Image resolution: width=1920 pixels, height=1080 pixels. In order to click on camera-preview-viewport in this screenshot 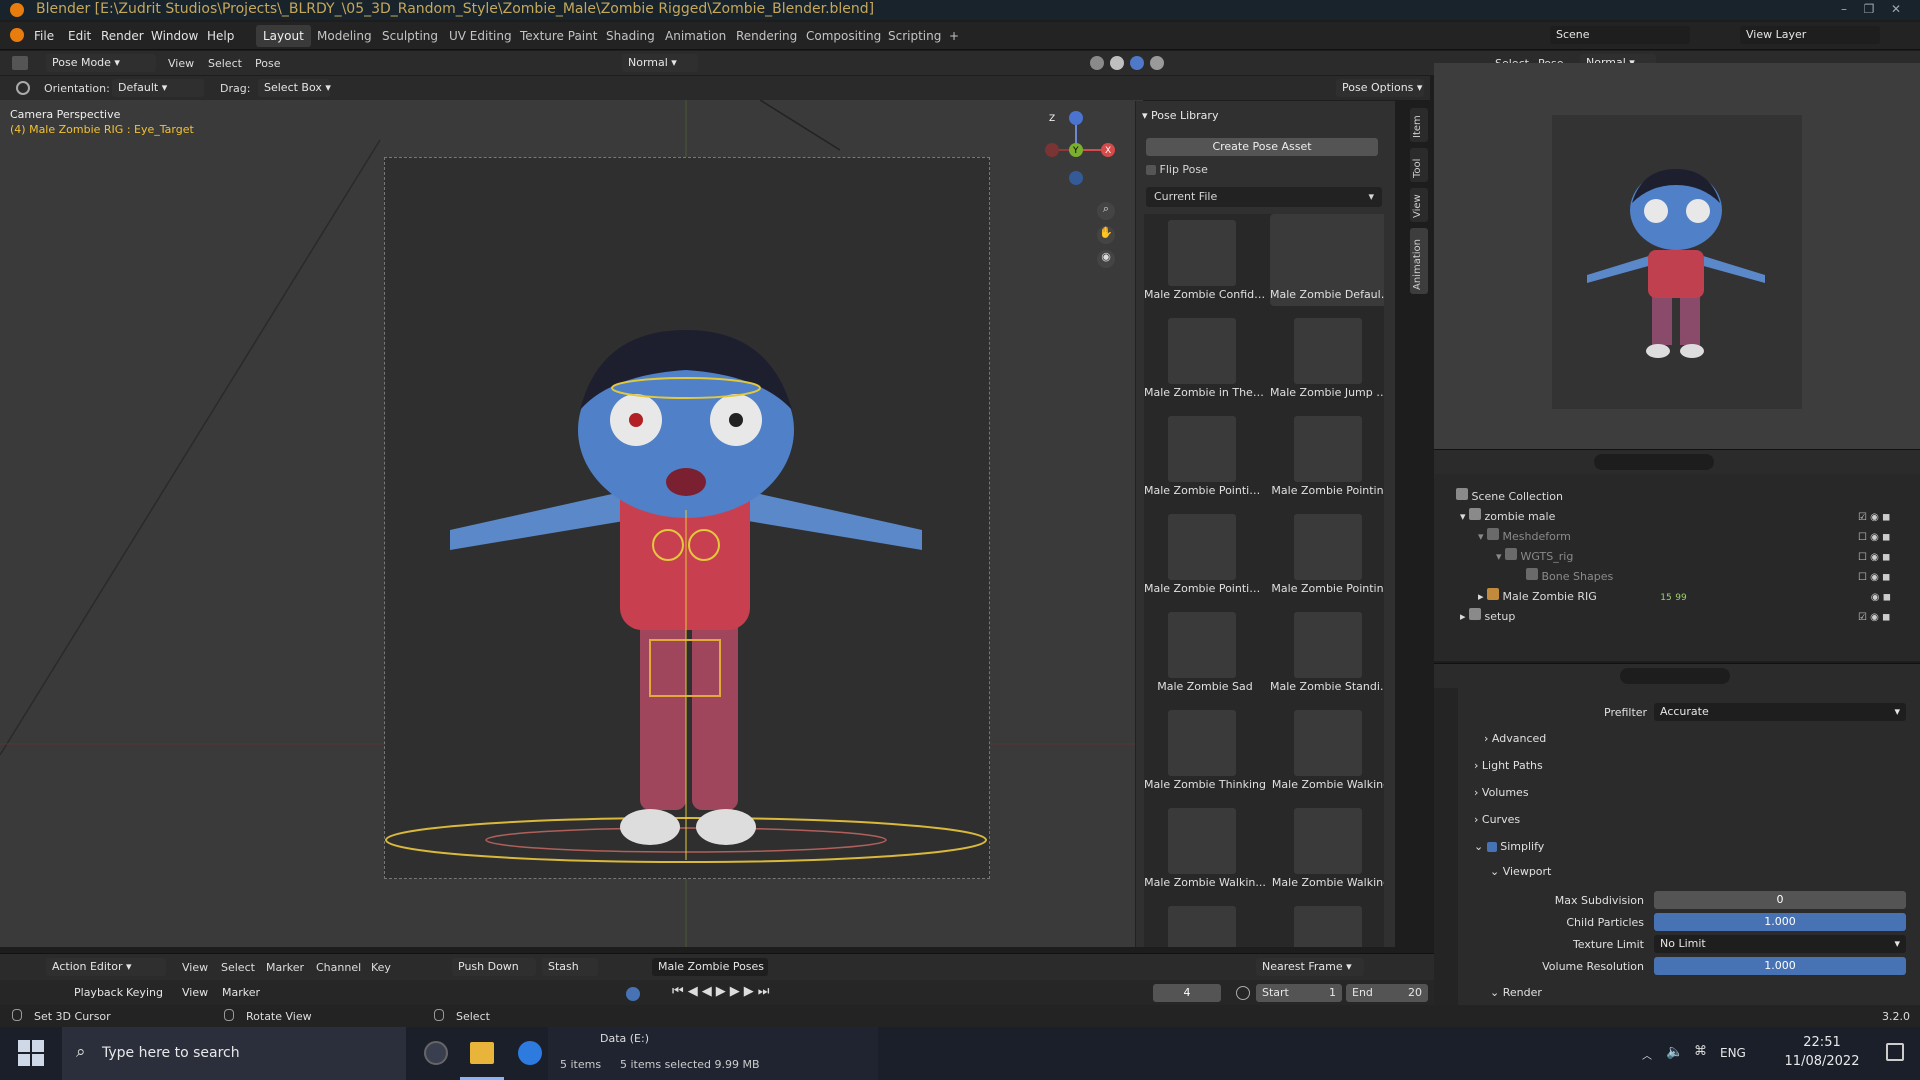, I will do `click(1677, 256)`.